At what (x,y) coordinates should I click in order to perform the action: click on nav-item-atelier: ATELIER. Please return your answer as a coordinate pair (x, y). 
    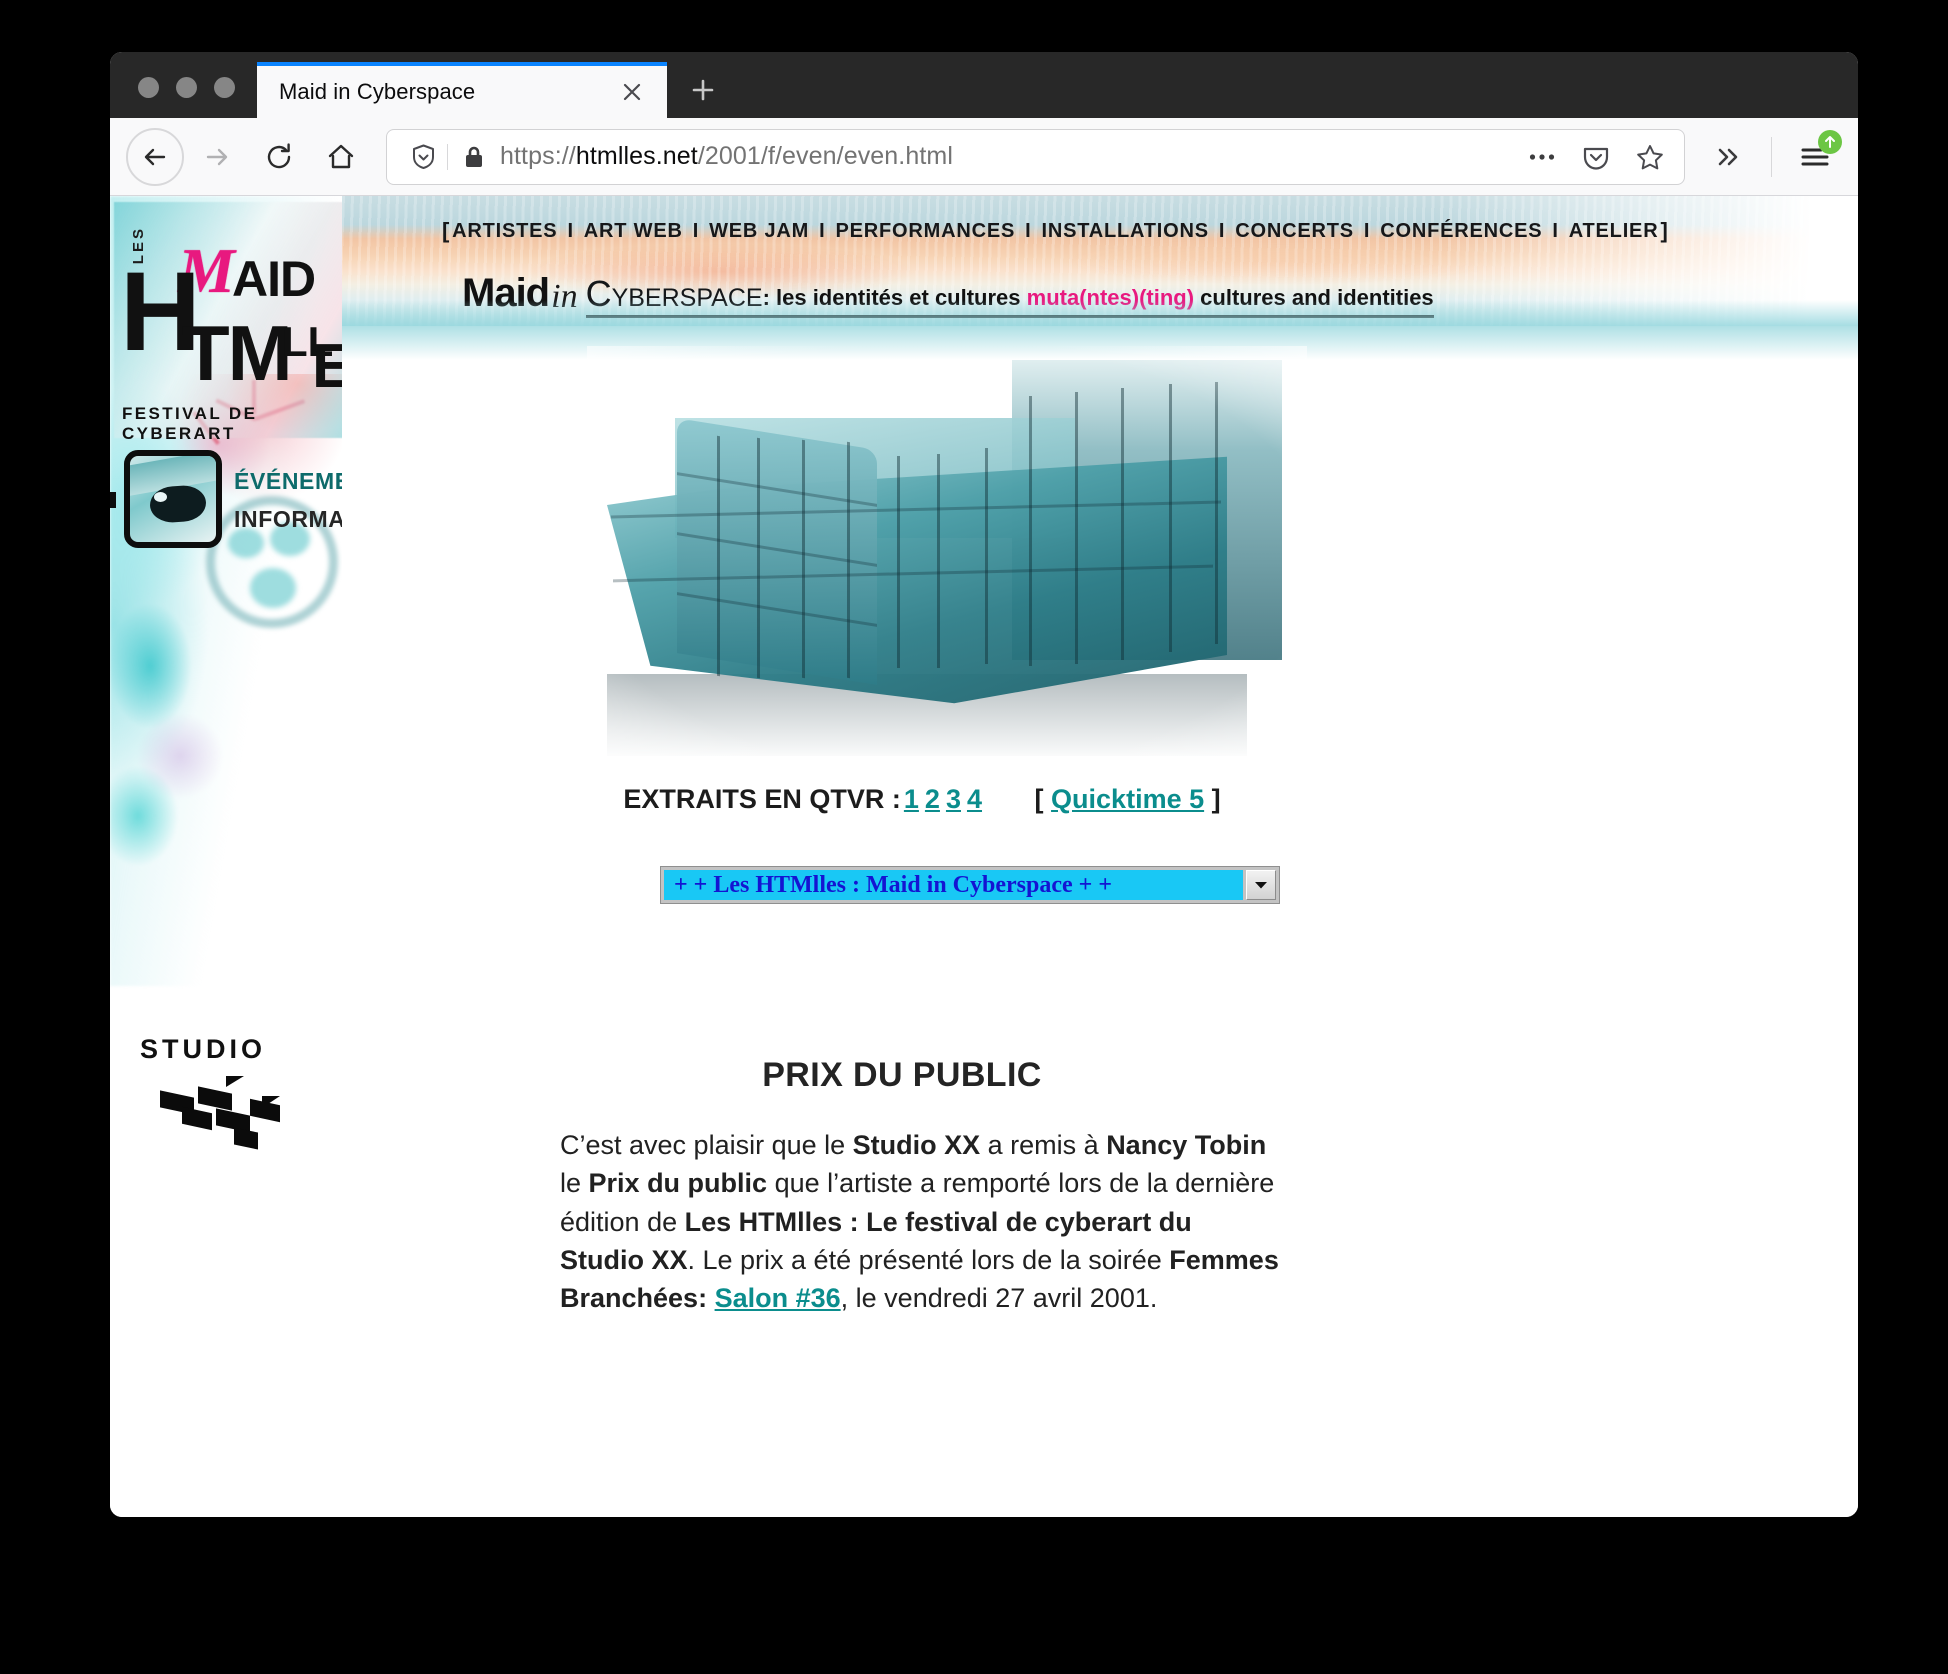
    Looking at the image, I should click on (1614, 231).